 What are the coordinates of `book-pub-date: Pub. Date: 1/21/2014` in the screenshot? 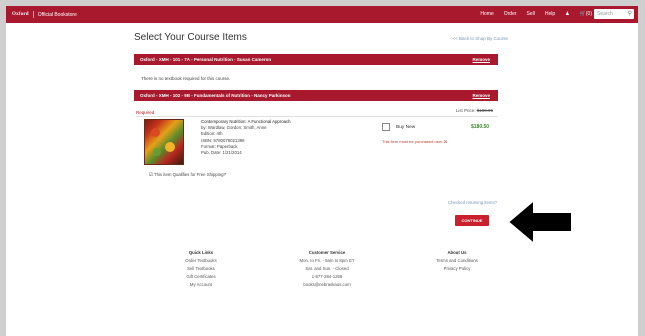 It's located at (221, 153).